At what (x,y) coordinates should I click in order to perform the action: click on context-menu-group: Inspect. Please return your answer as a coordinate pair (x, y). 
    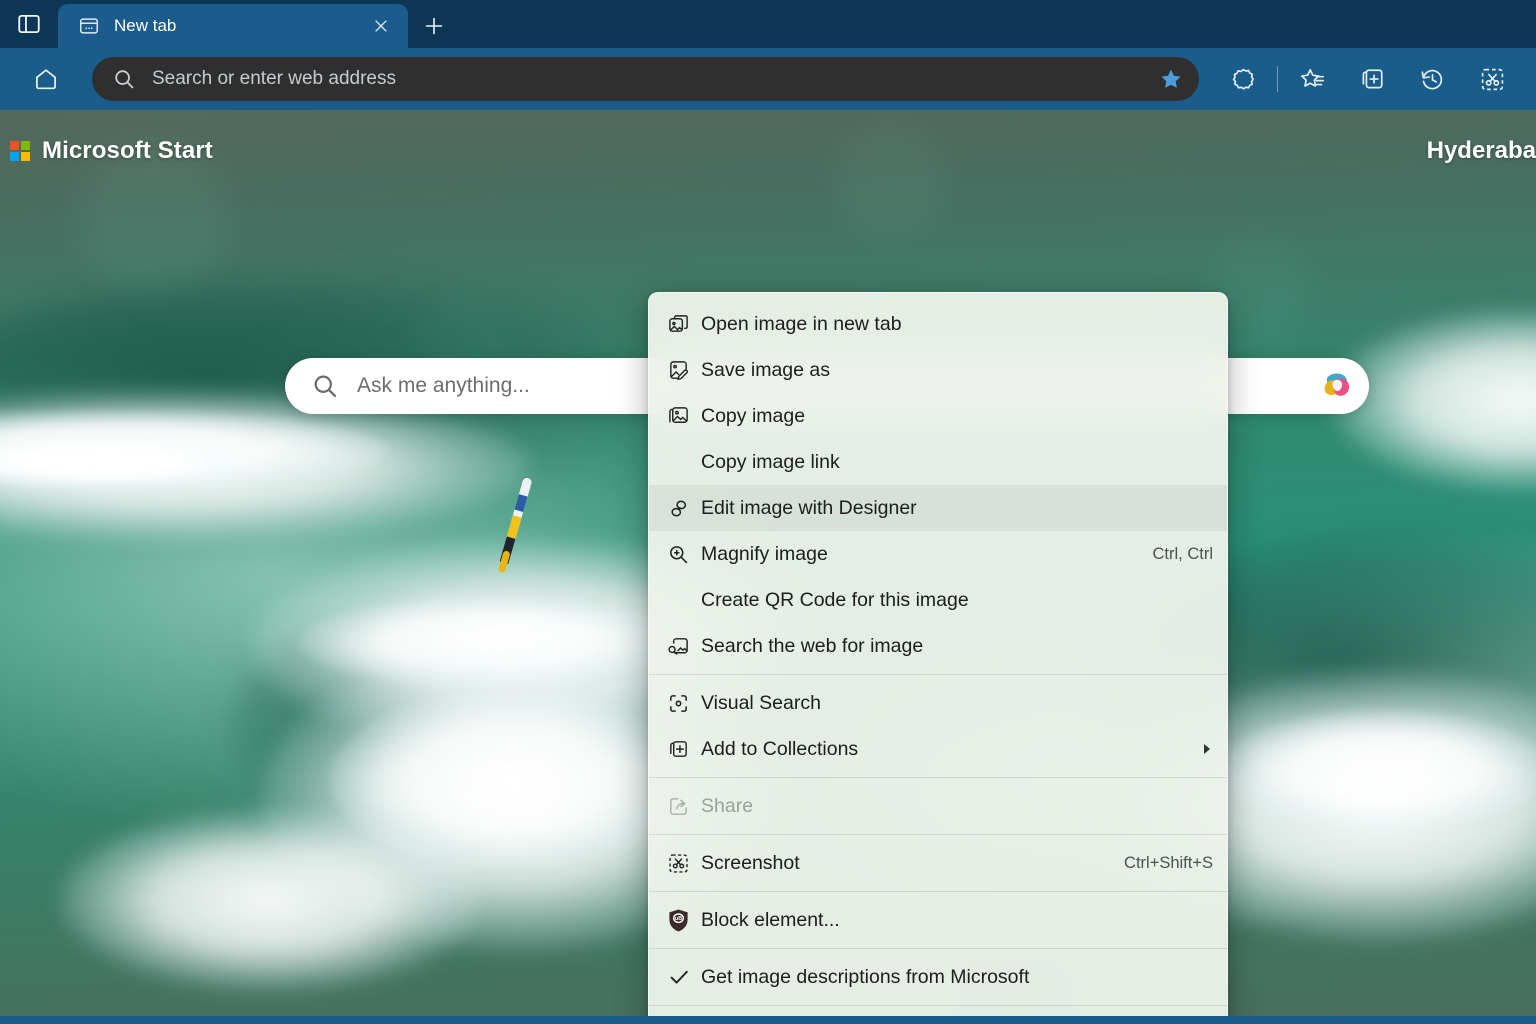
    Looking at the image, I should click on (938, 1012).